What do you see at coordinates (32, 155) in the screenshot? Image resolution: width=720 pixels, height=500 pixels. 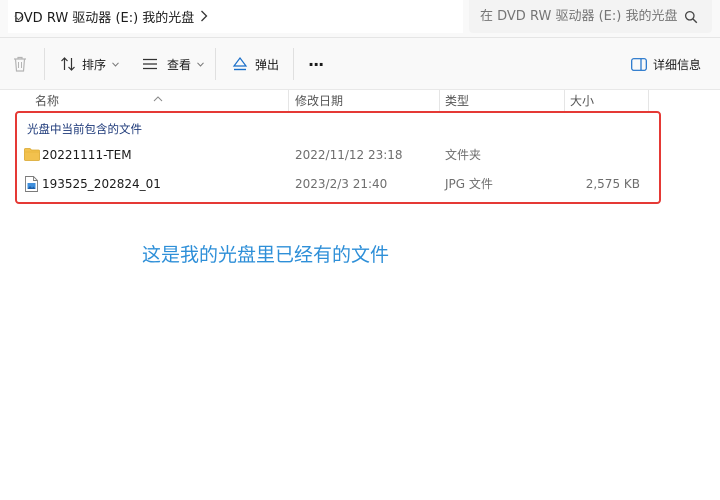 I see `folder-icon` at bounding box center [32, 155].